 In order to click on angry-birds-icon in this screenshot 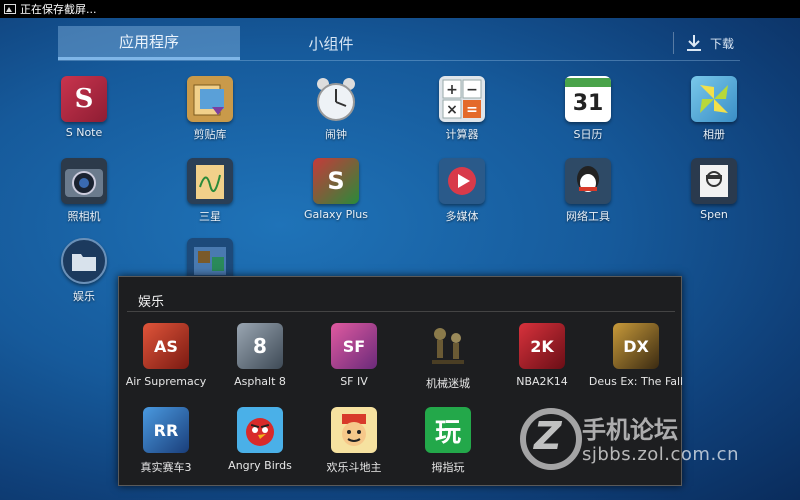, I will do `click(260, 430)`.